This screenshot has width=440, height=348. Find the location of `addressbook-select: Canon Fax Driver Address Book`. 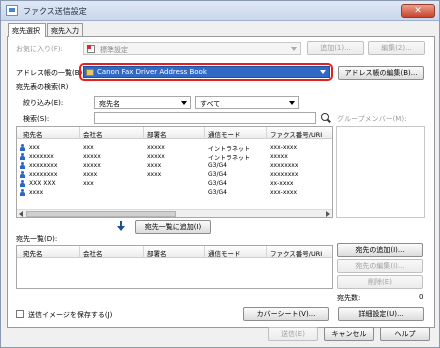

addressbook-select: Canon Fax Driver Address Book is located at coordinates (206, 72).